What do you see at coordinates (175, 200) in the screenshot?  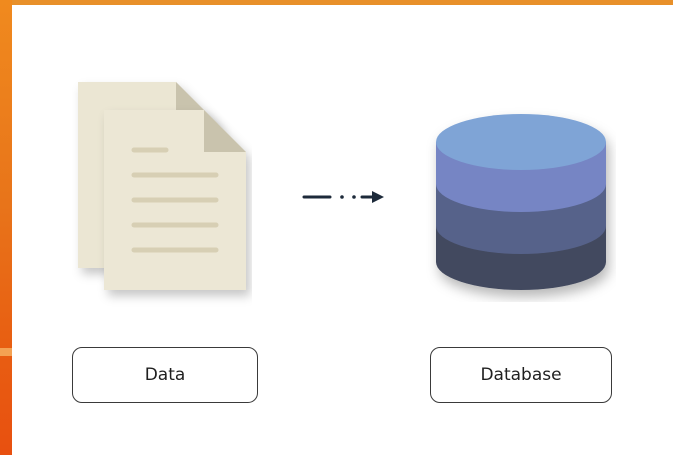 I see `front-page` at bounding box center [175, 200].